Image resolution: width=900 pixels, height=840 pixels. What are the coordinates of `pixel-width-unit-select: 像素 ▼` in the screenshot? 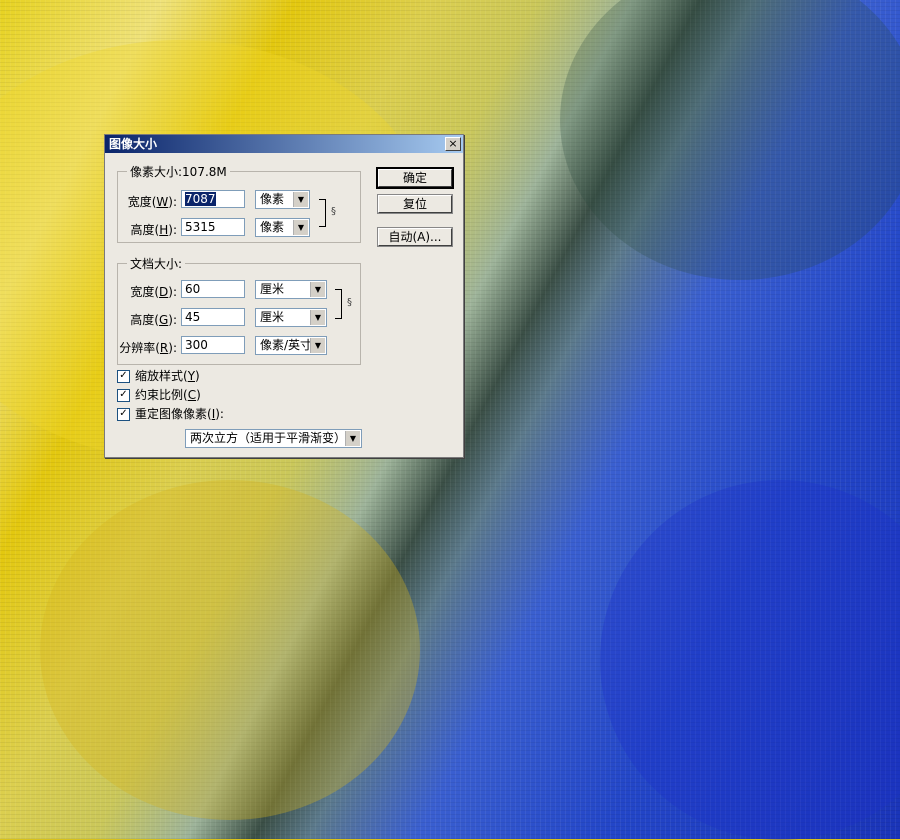 It's located at (282, 199).